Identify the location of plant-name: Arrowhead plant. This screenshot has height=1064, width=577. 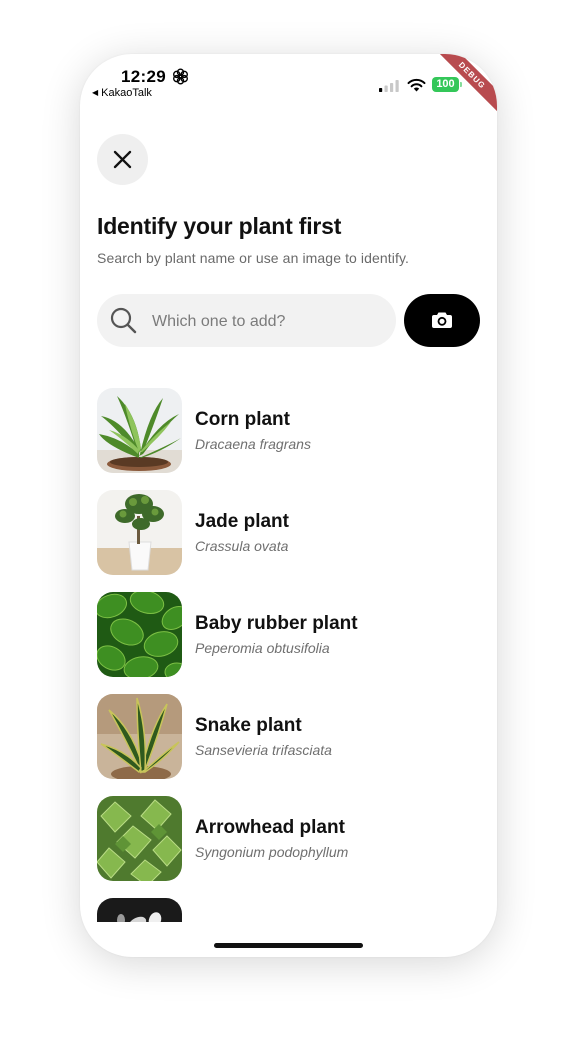
(270, 827).